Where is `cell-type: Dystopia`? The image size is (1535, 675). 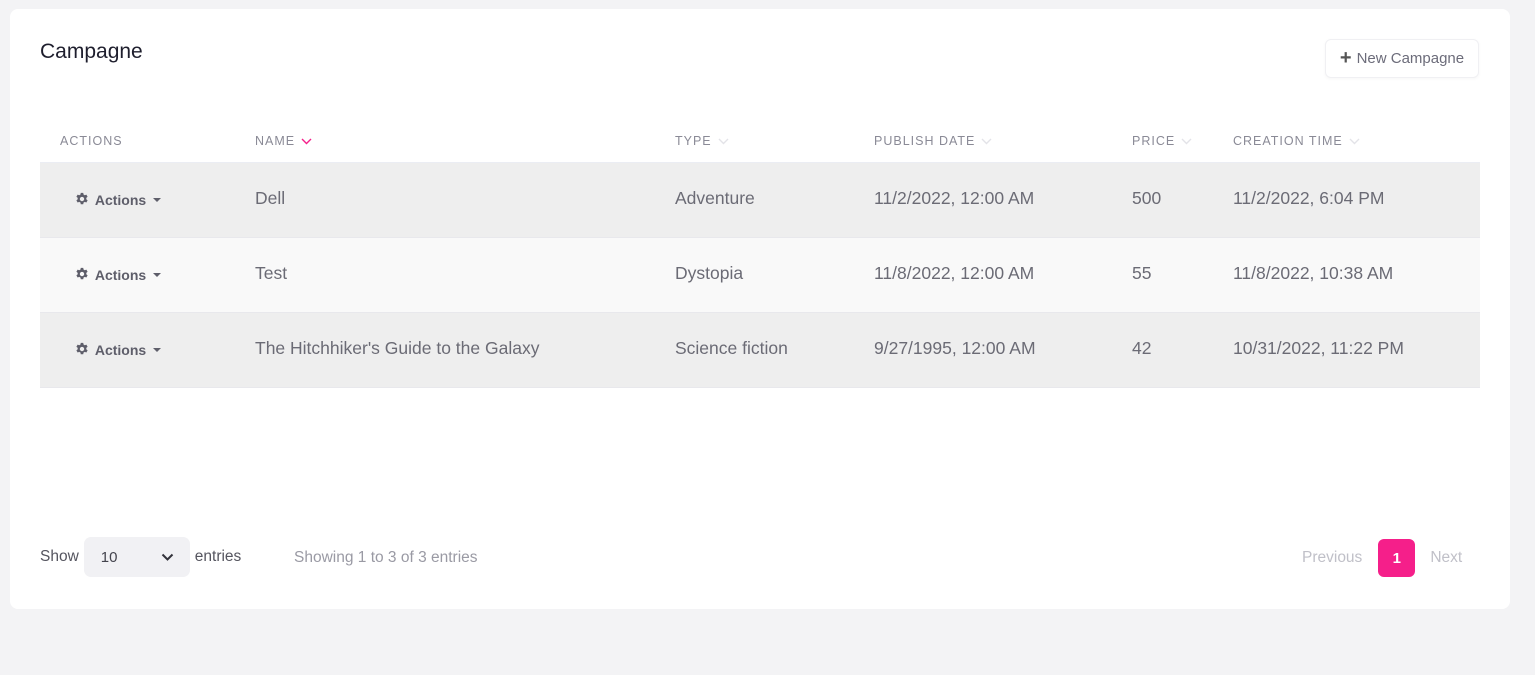
cell-type: Dystopia is located at coordinates (709, 273).